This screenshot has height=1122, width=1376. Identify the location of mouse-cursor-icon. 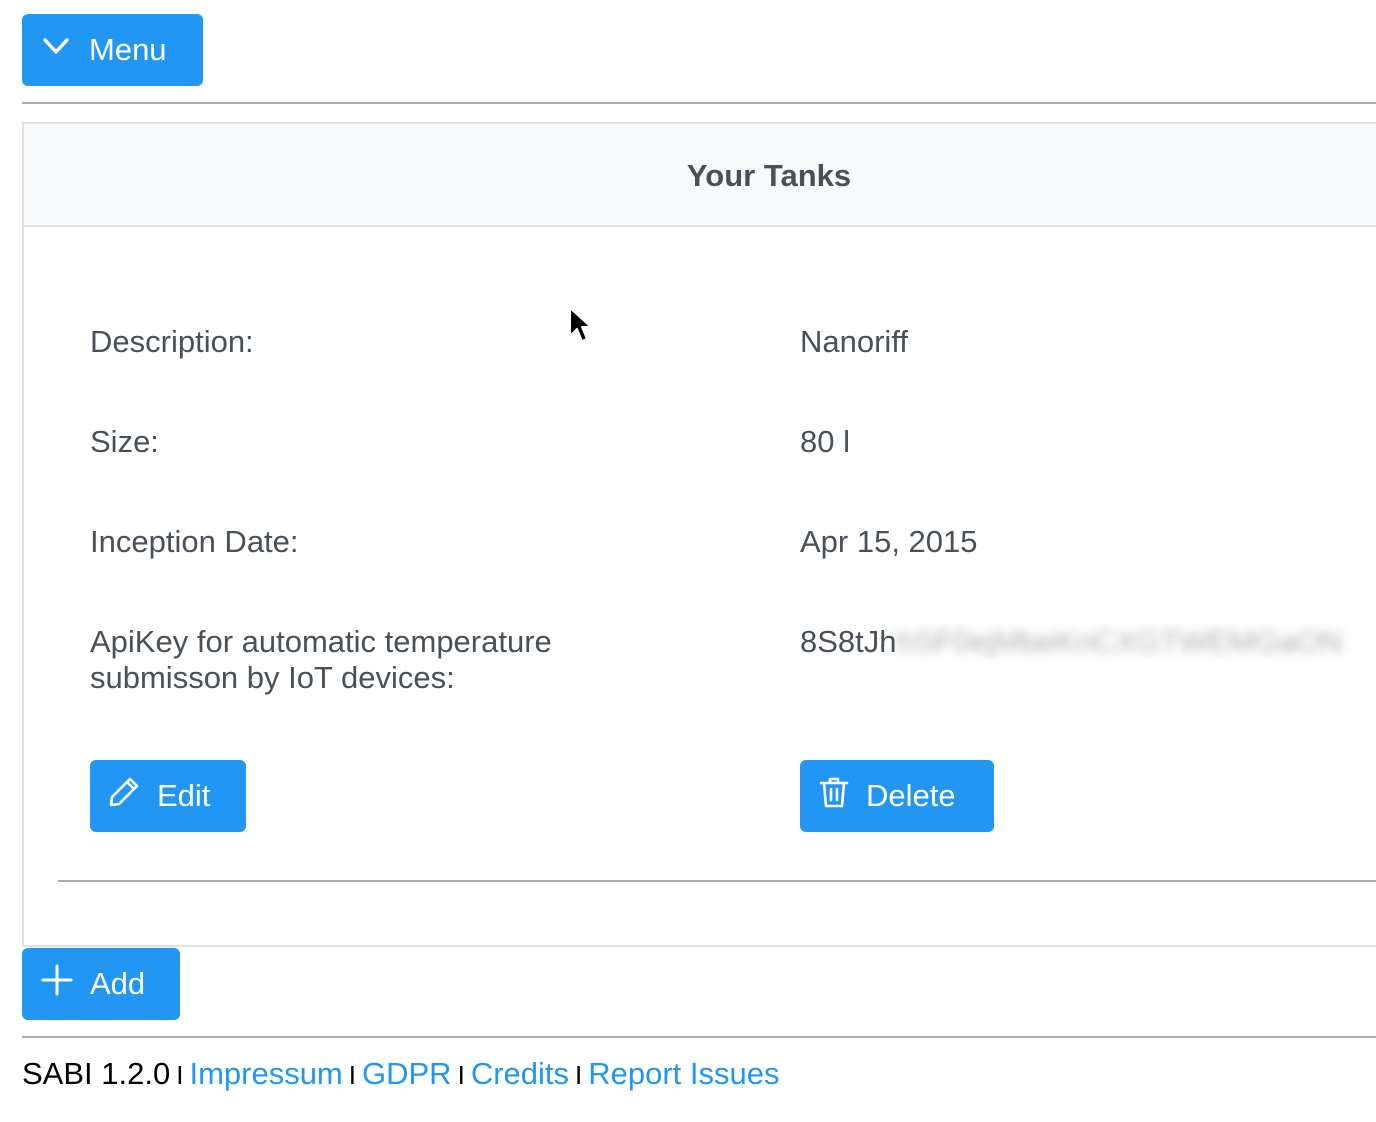
(580, 327).